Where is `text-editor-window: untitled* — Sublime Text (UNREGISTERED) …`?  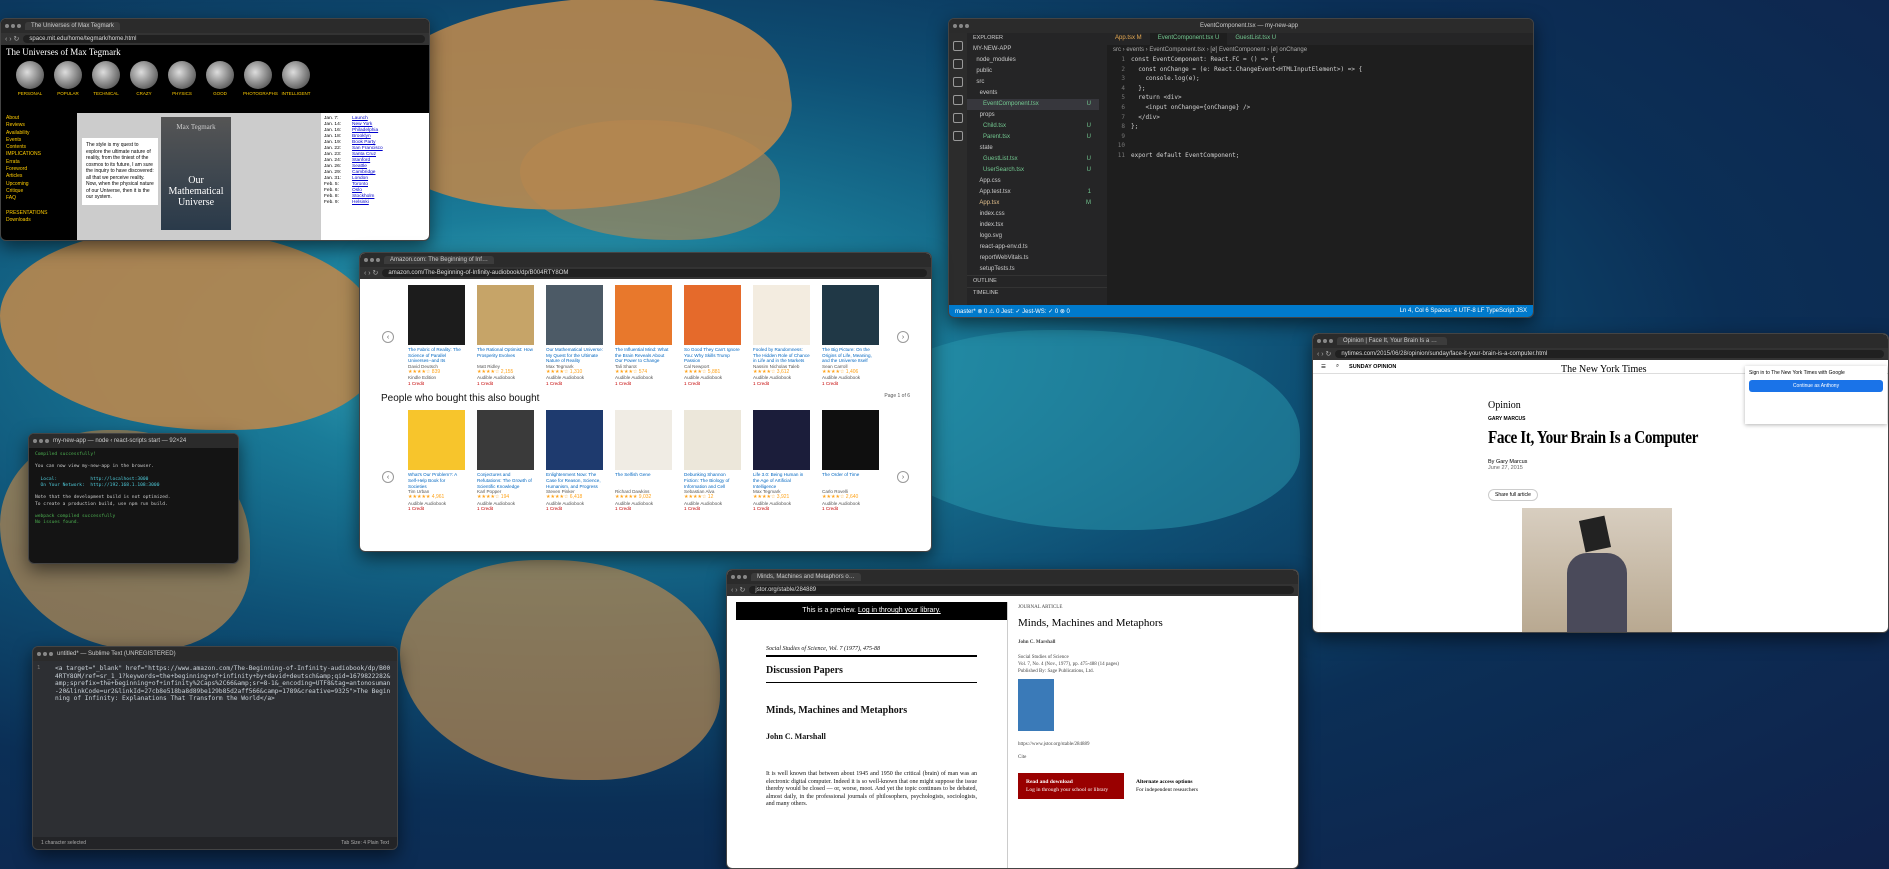
text-editor-window: untitled* — Sublime Text (UNREGISTERED) … is located at coordinates (215, 748).